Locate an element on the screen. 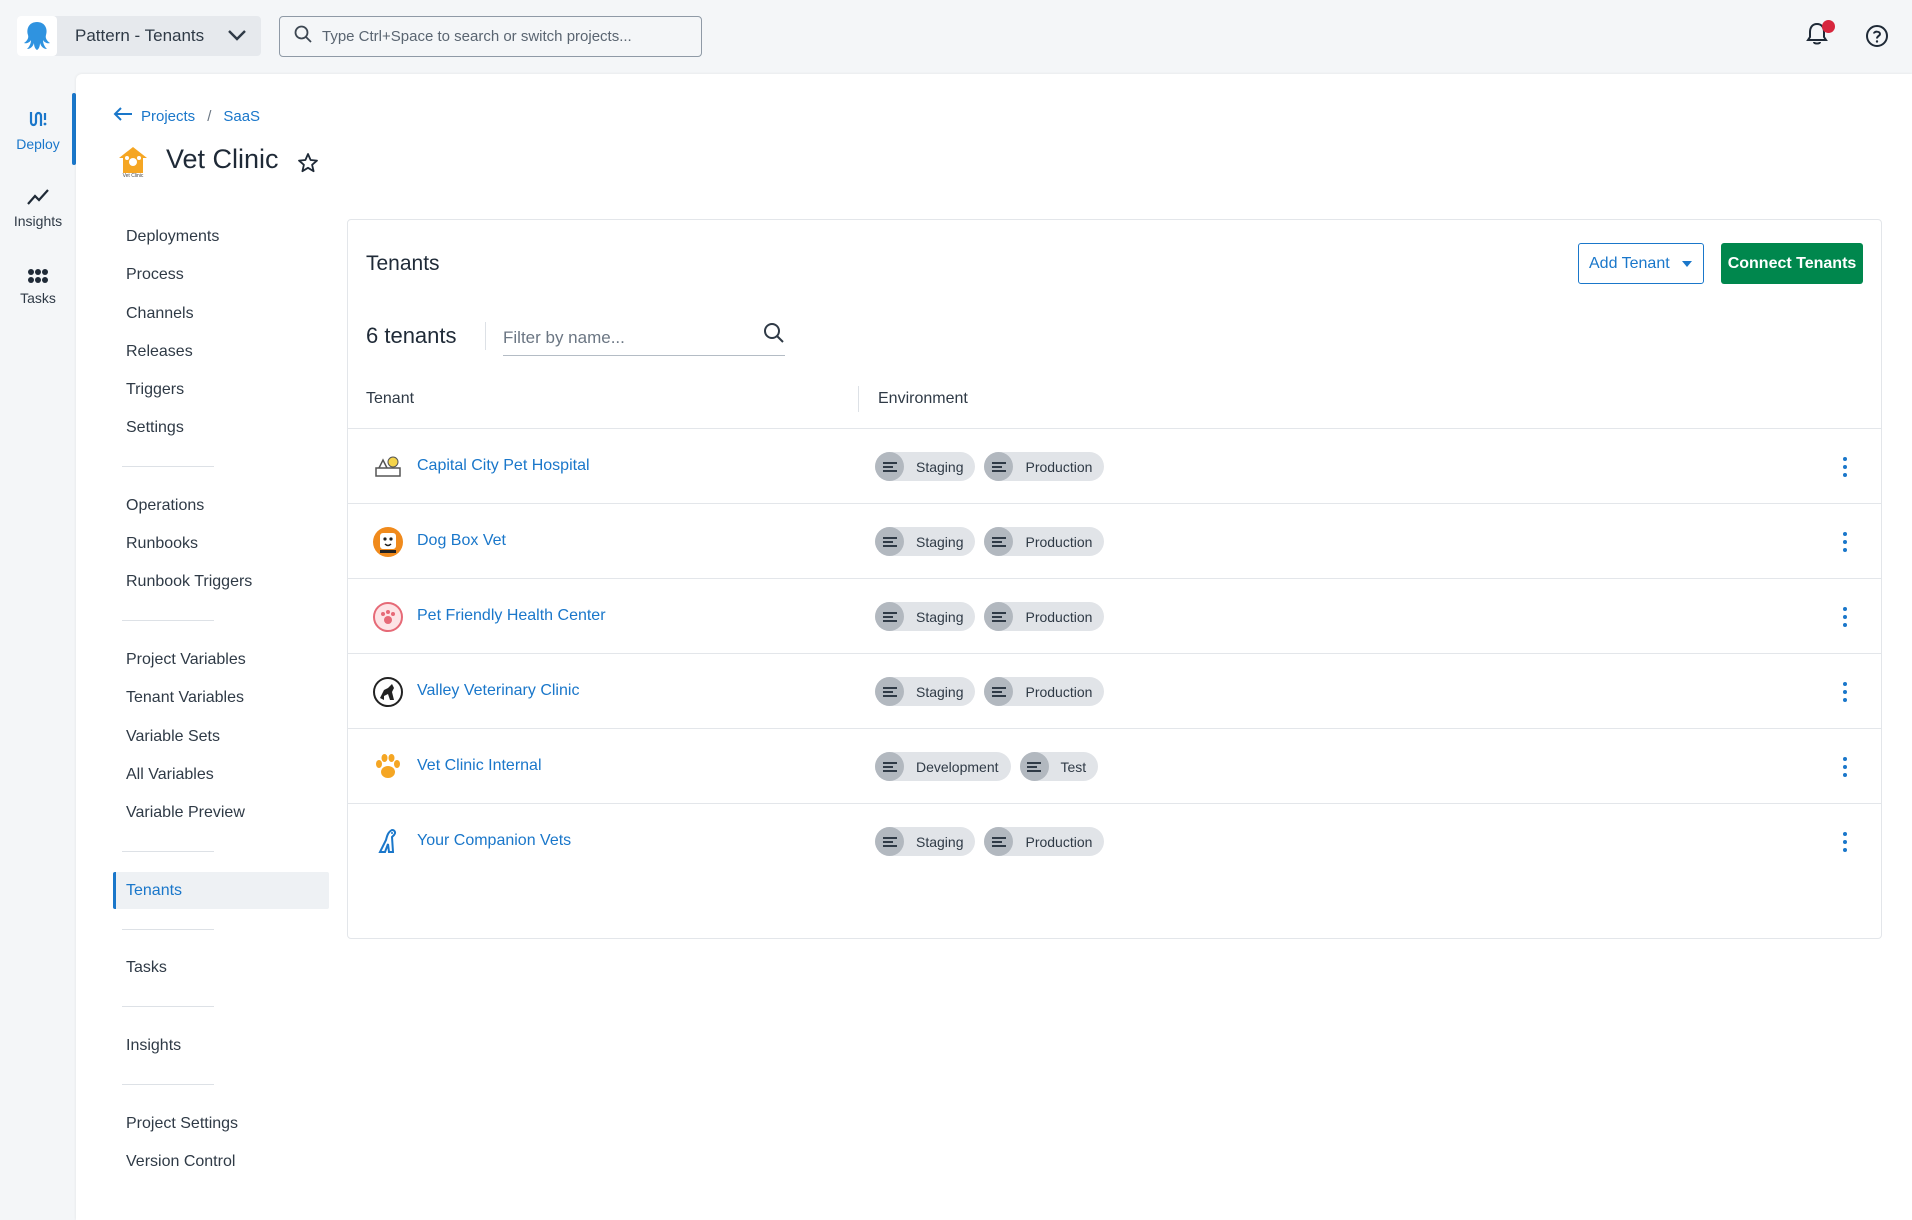 This screenshot has height=1220, width=1912. capital-city-logo-icon is located at coordinates (388, 467).